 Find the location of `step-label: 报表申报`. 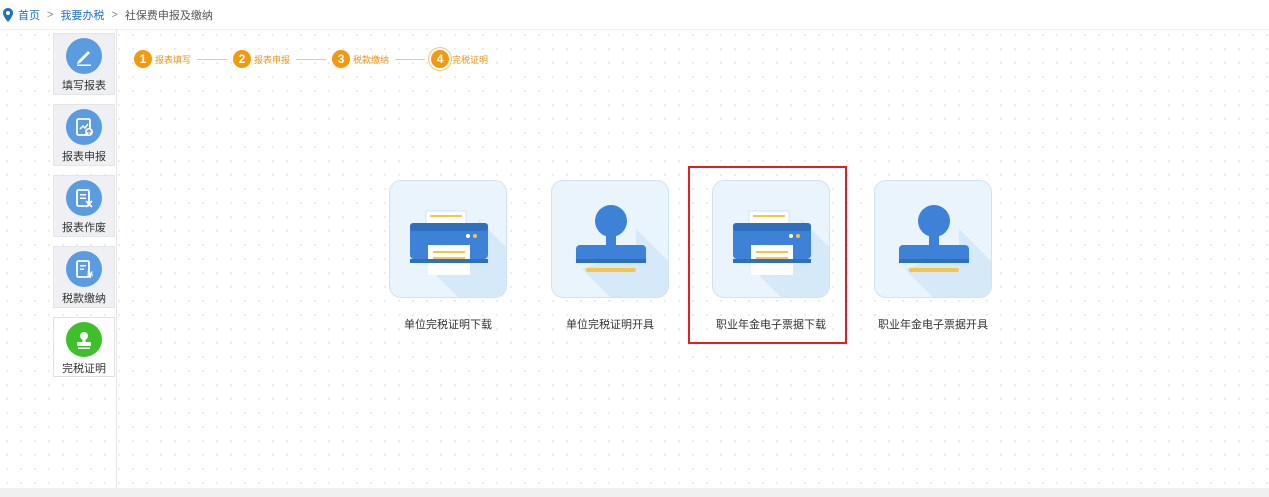

step-label: 报表申报 is located at coordinates (272, 59).